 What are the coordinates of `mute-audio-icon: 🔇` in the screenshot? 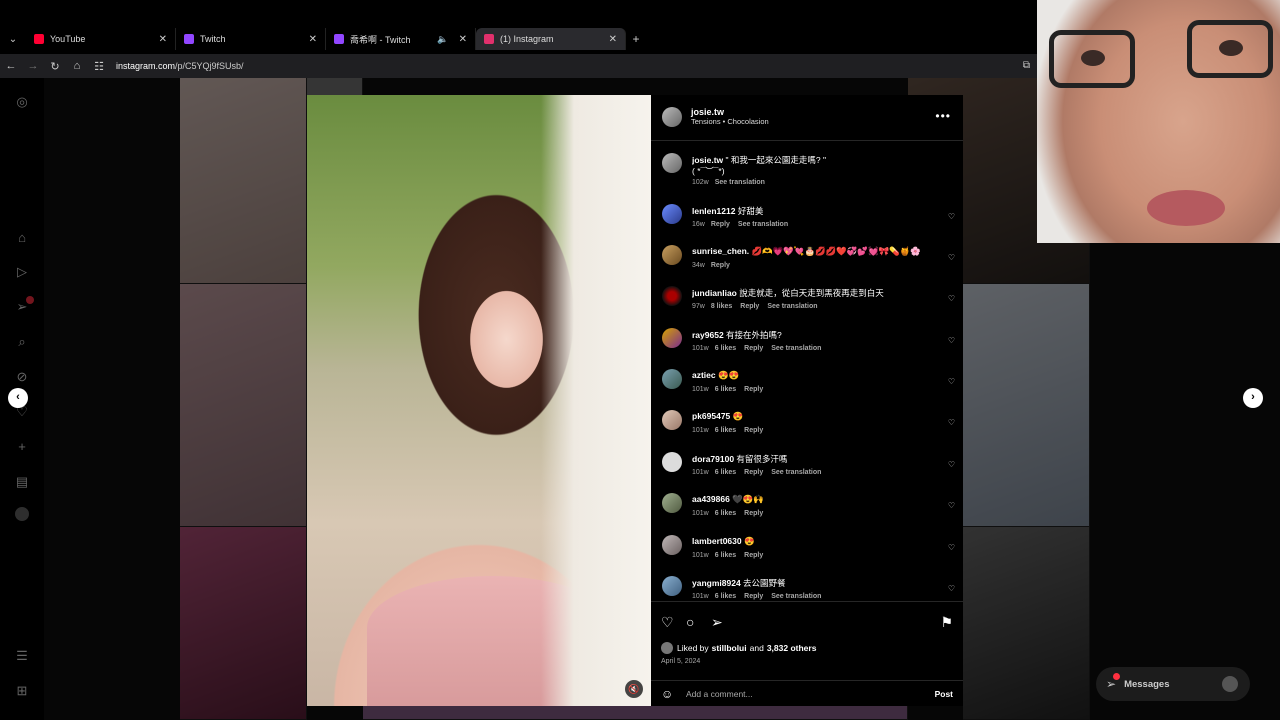 It's located at (634, 689).